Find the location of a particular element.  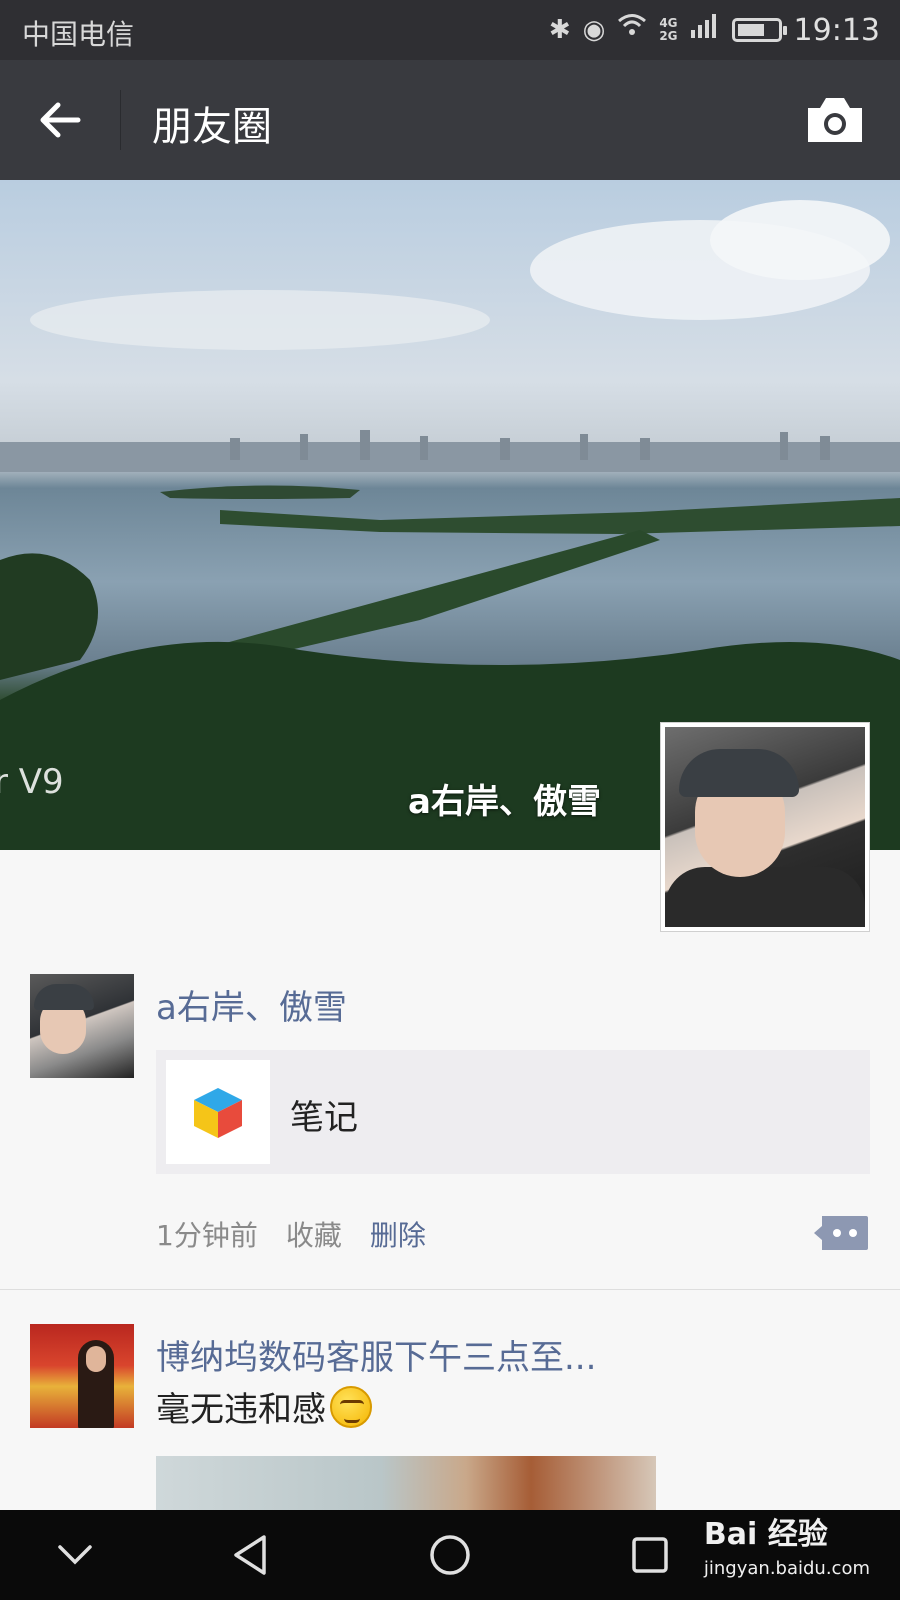

carrier-label: 中国电信 is located at coordinates (78, 34).